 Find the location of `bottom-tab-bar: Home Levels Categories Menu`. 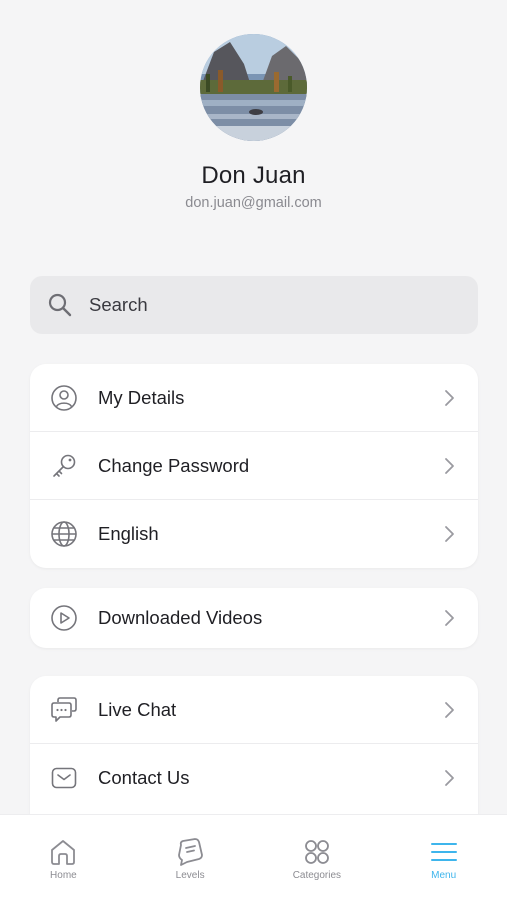

bottom-tab-bar: Home Levels Categories Menu is located at coordinates (253, 857).